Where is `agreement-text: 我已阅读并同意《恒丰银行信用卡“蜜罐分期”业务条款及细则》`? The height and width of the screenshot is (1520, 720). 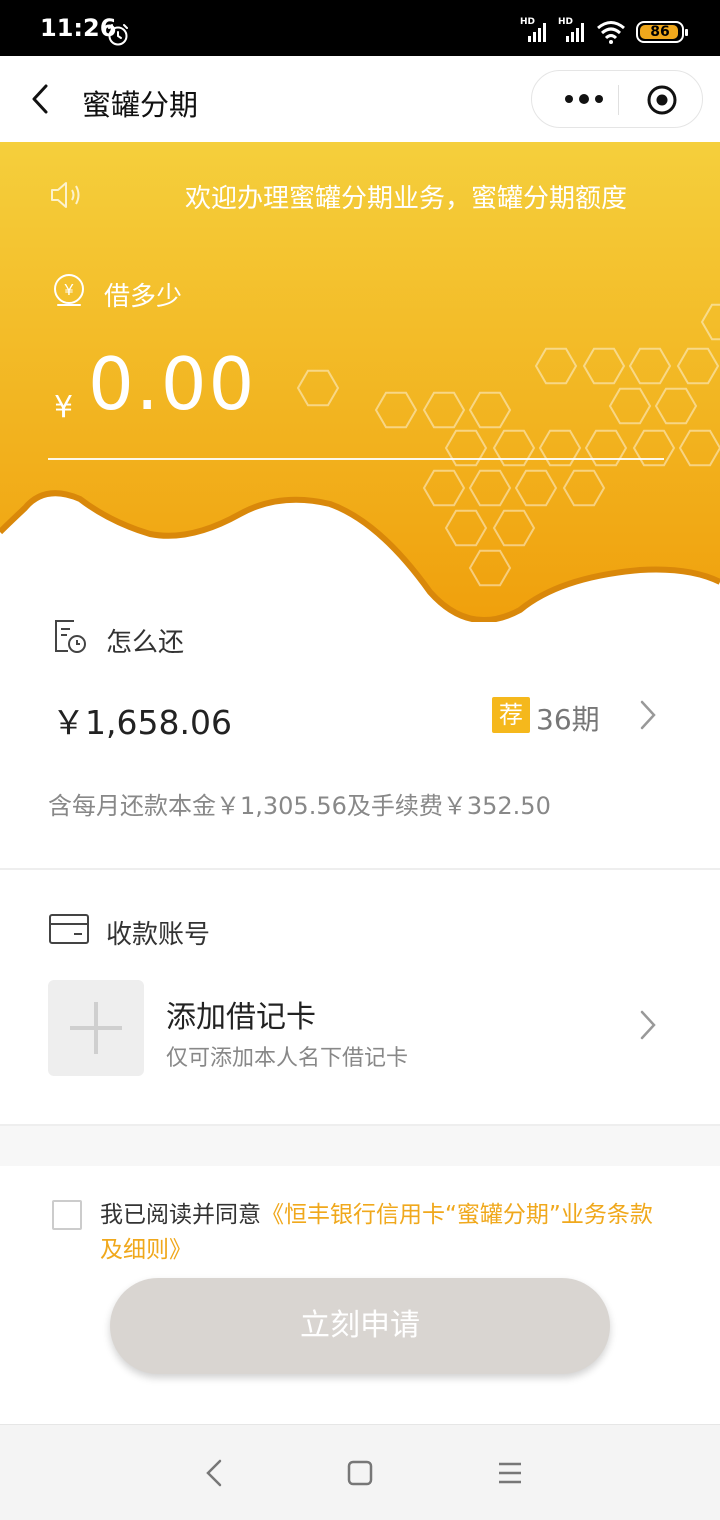
agreement-text: 我已阅读并同意《恒丰银行信用卡“蜜罐分期”业务条款及细则》 is located at coordinates (380, 1233).